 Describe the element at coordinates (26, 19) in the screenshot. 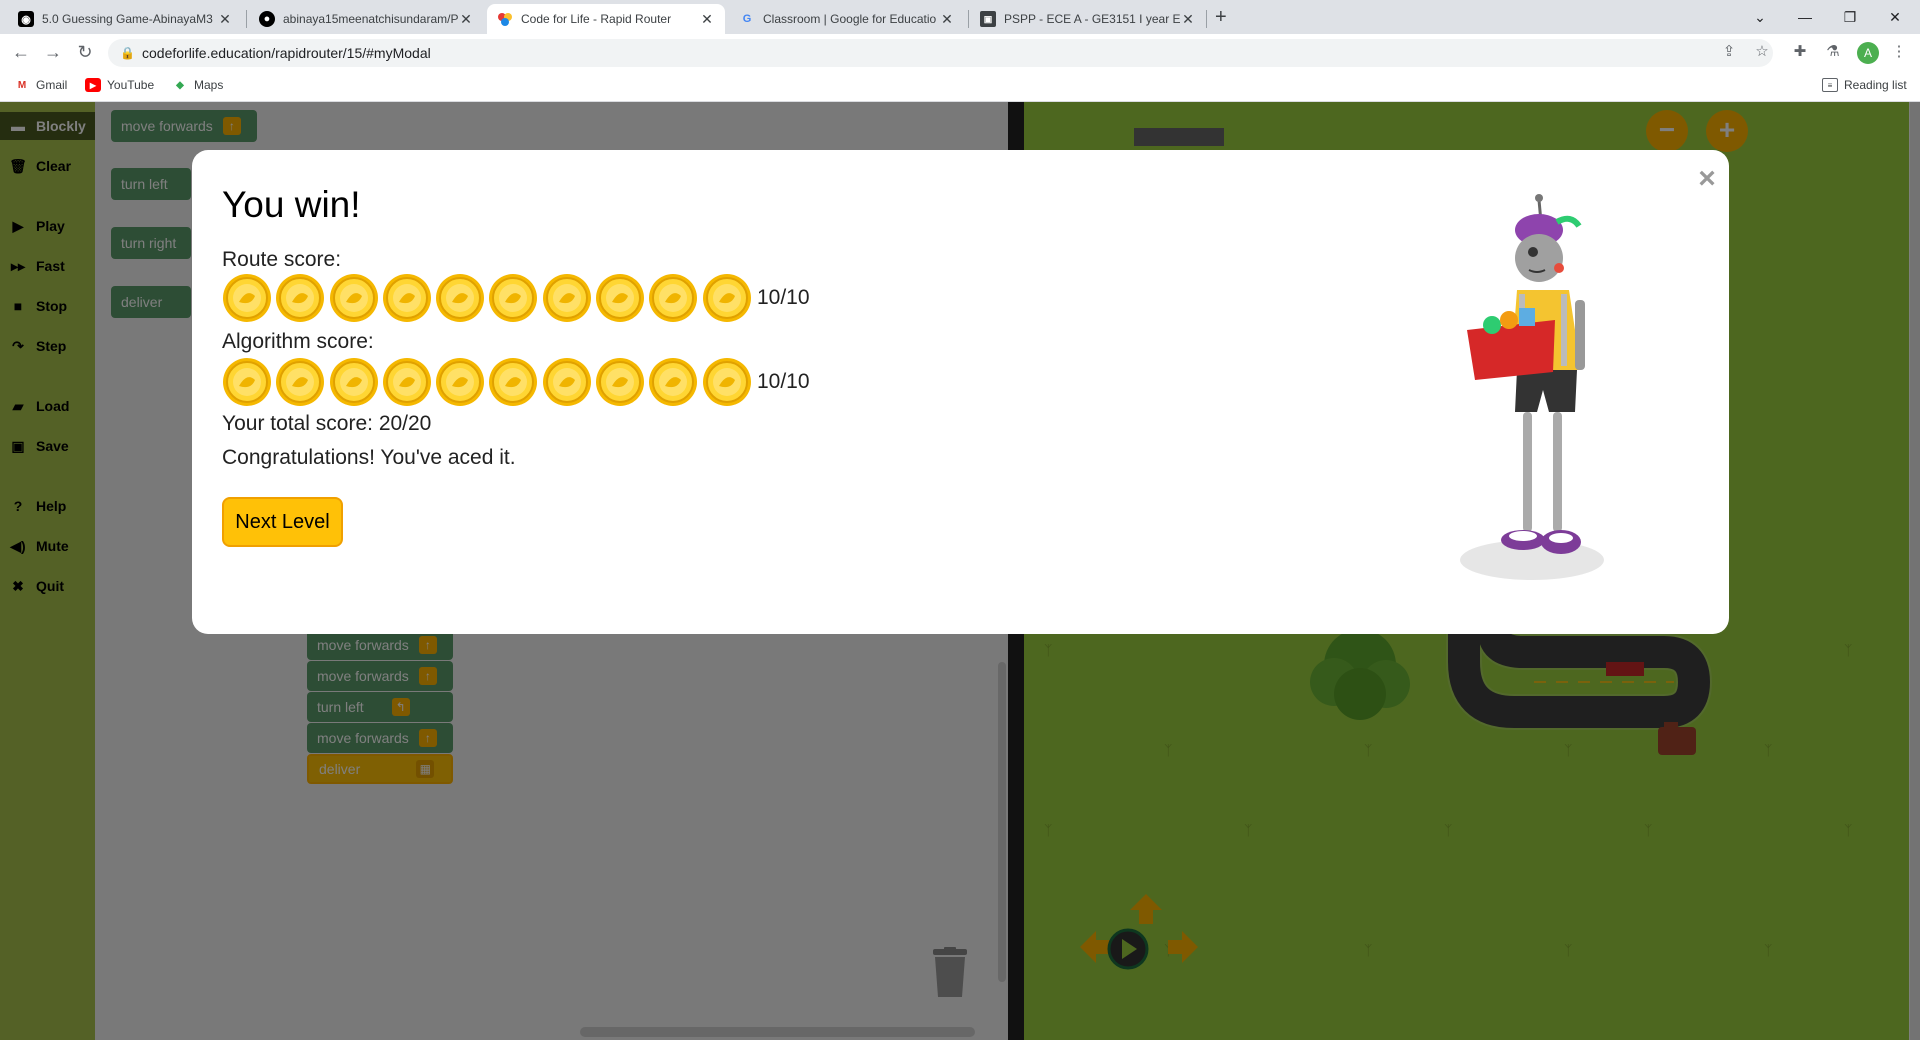

I see `replit-icon: ◉` at that location.